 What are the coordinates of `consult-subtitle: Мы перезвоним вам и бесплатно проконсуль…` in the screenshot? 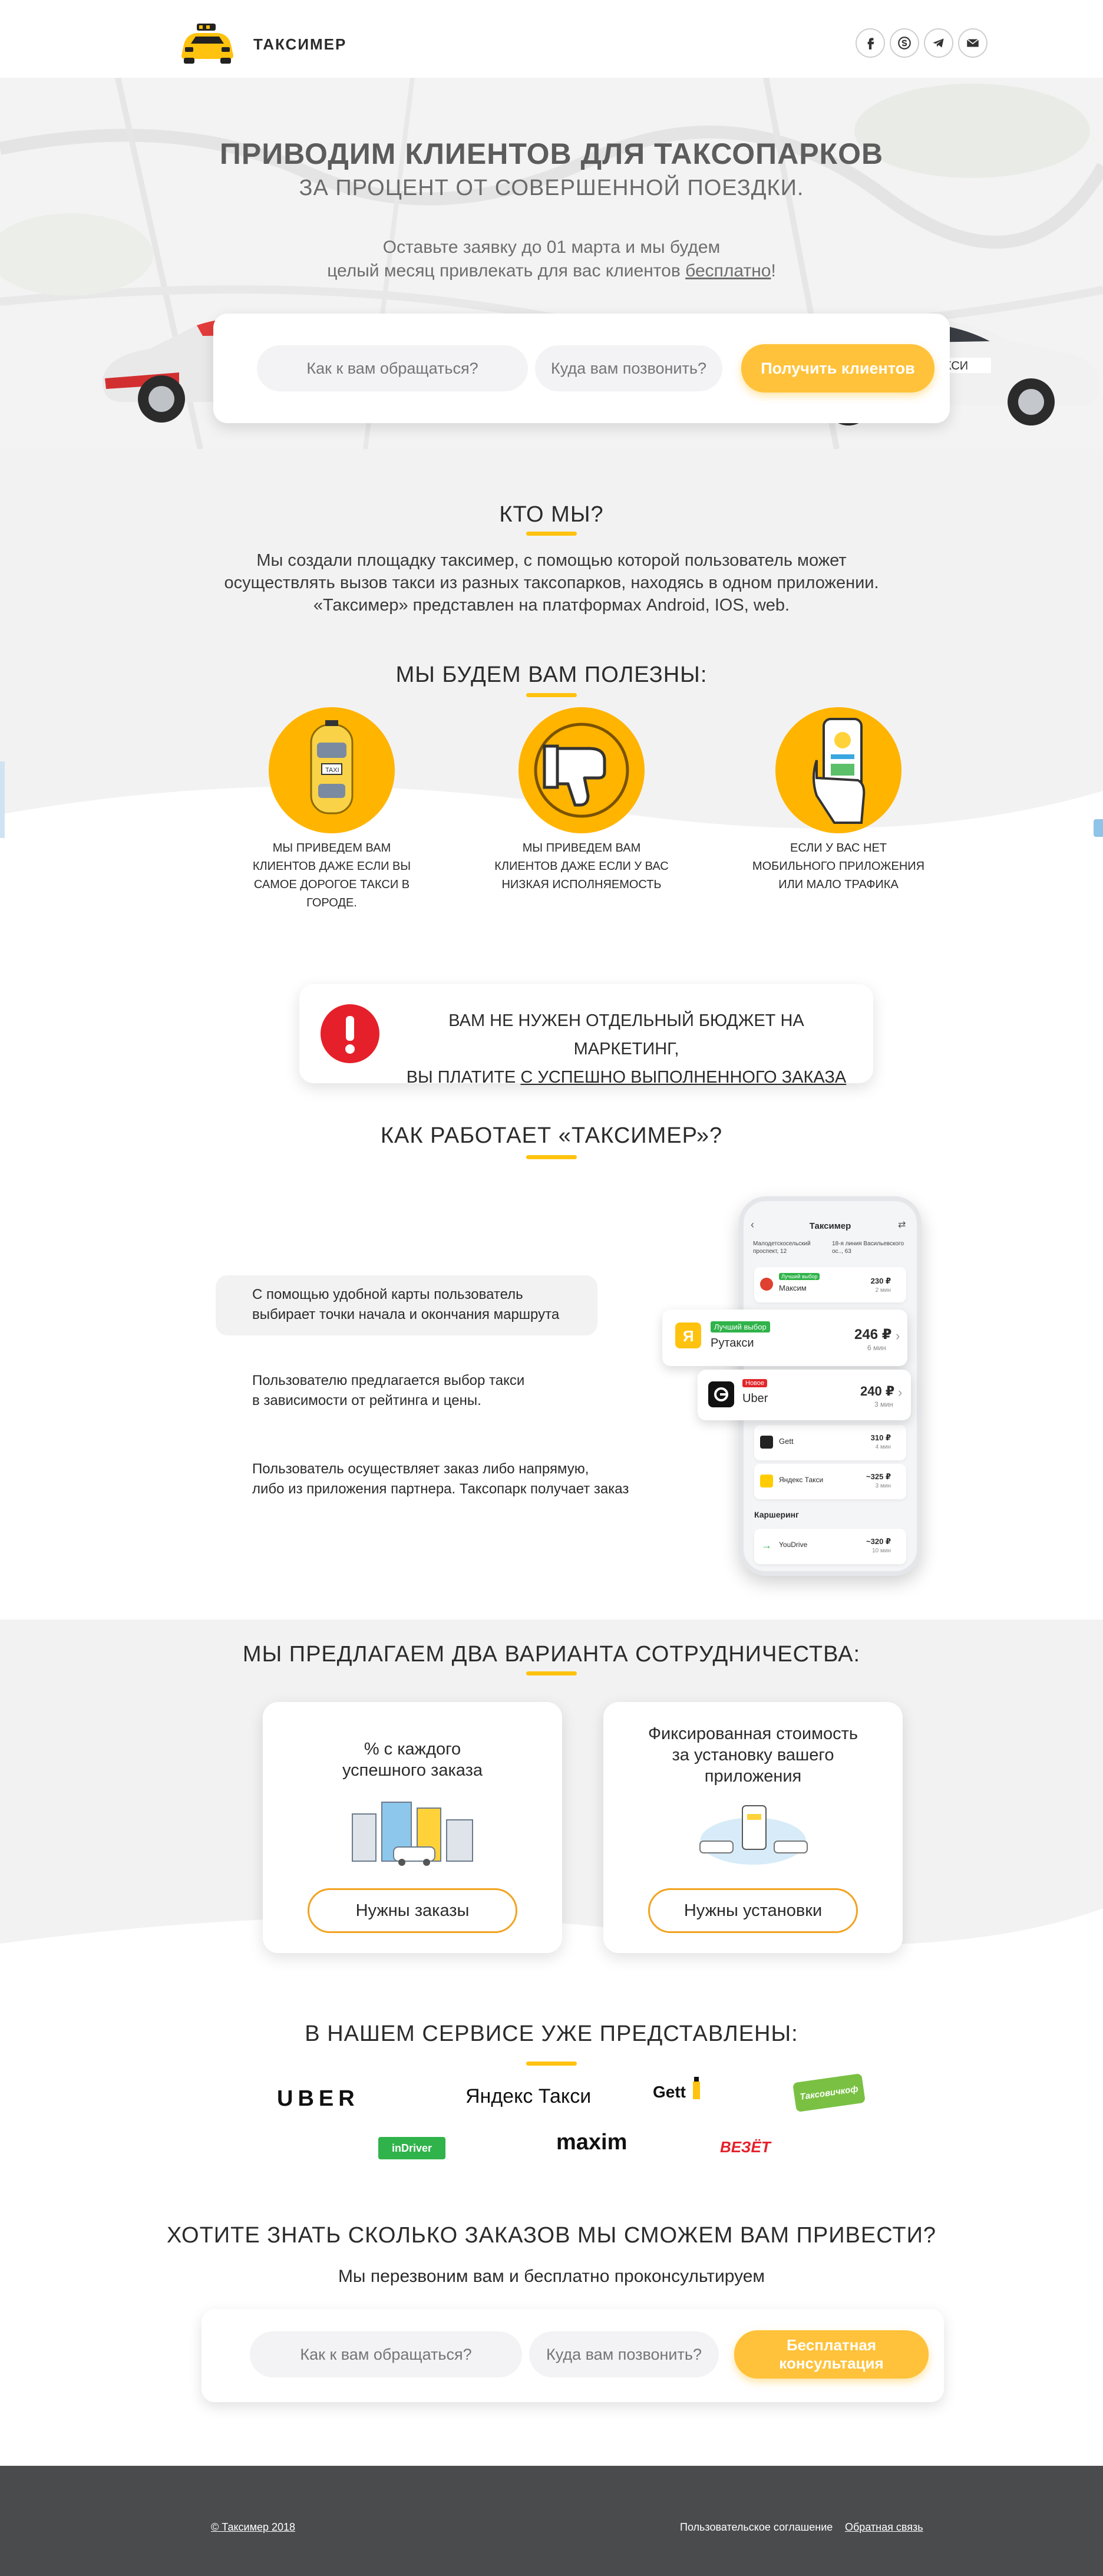 It's located at (551, 2276).